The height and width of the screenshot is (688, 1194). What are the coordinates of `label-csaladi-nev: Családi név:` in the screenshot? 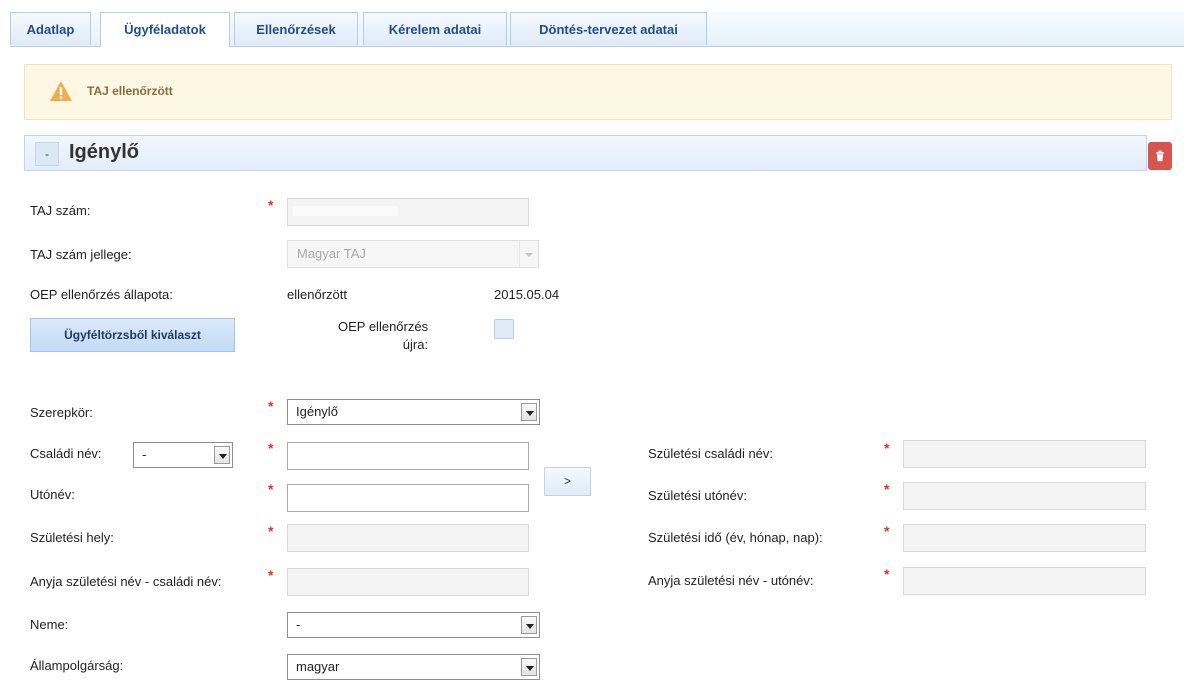 It's located at (66, 453).